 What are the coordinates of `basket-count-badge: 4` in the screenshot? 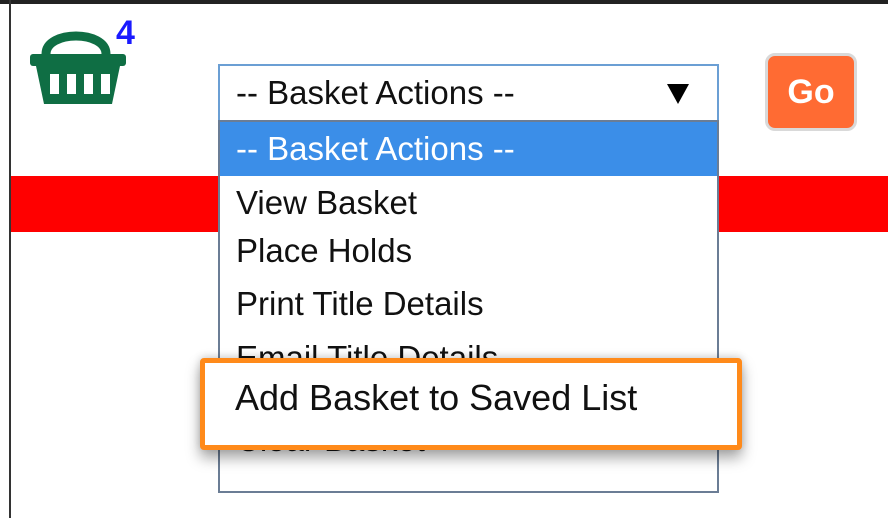 It's located at (125, 33).